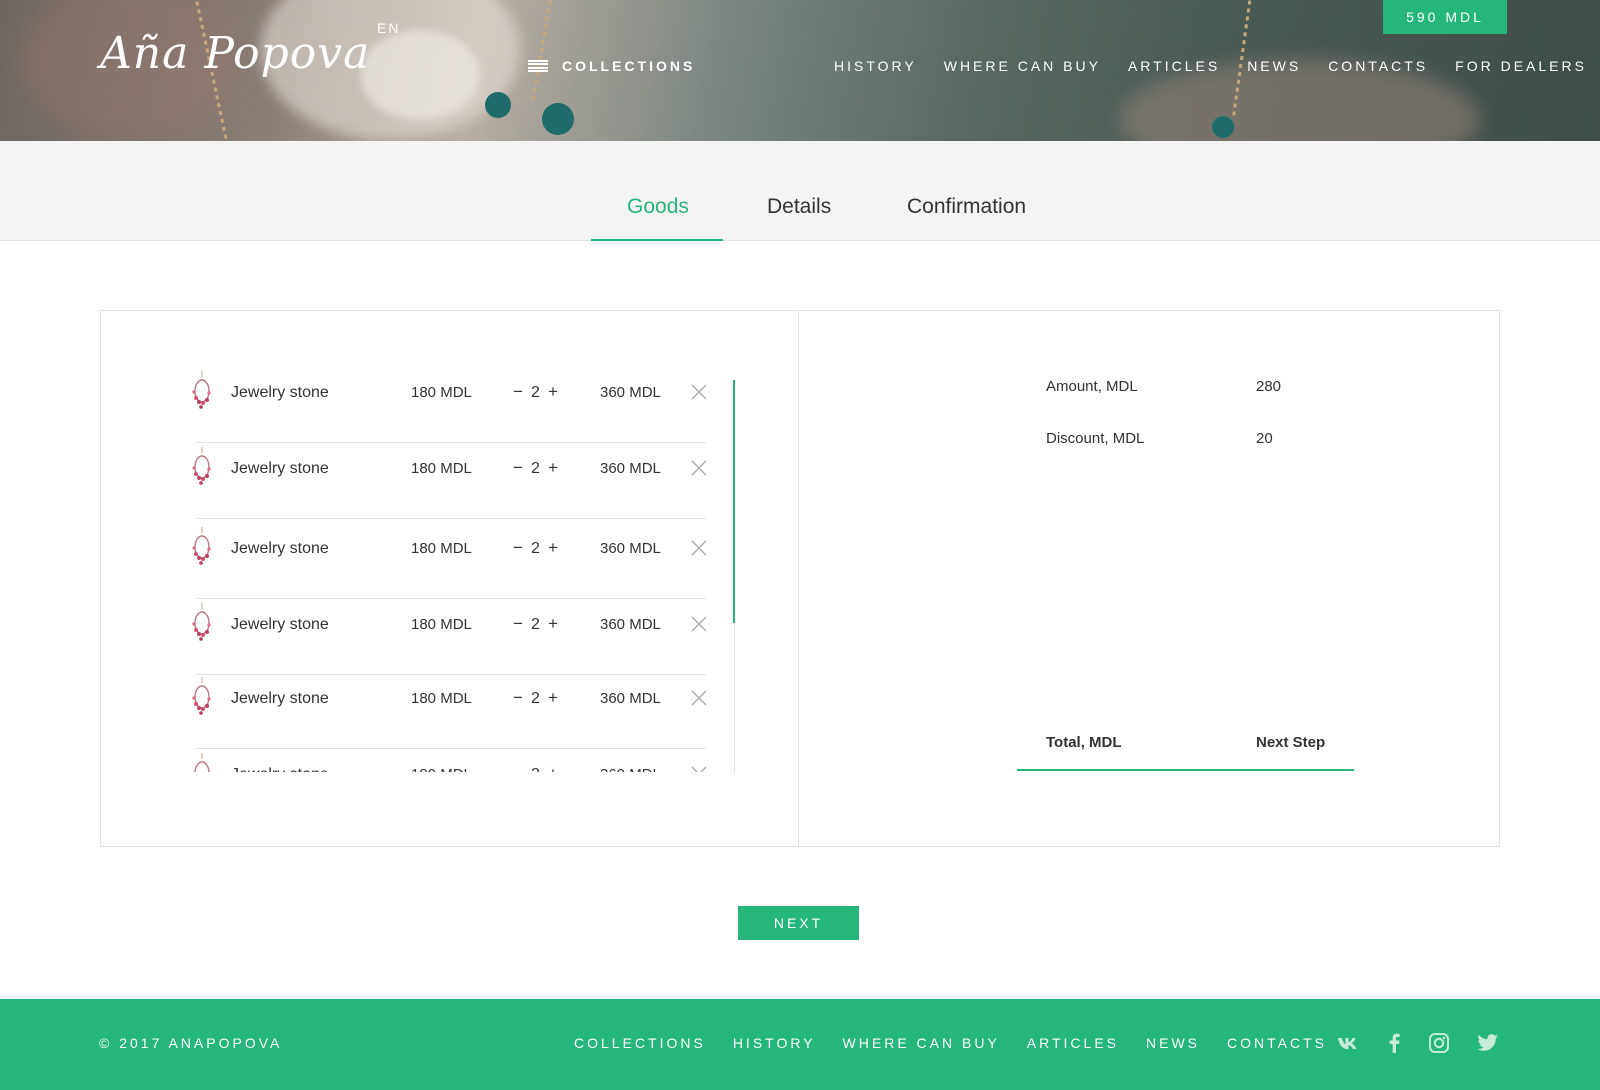  I want to click on cart-item-row: Jewelry stone180 MDL−2+360 MDL, so click(449, 481).